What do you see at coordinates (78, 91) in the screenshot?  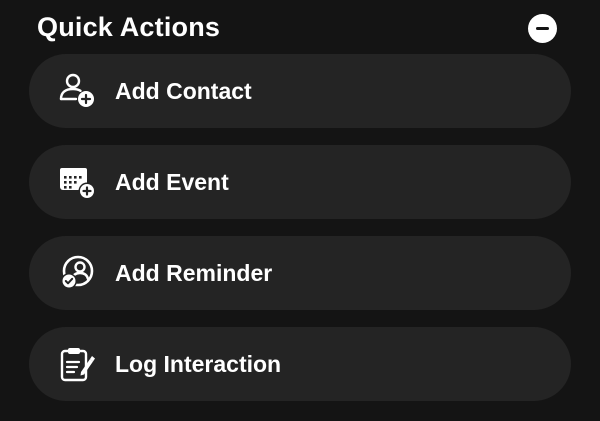 I see `add-contact-icon` at bounding box center [78, 91].